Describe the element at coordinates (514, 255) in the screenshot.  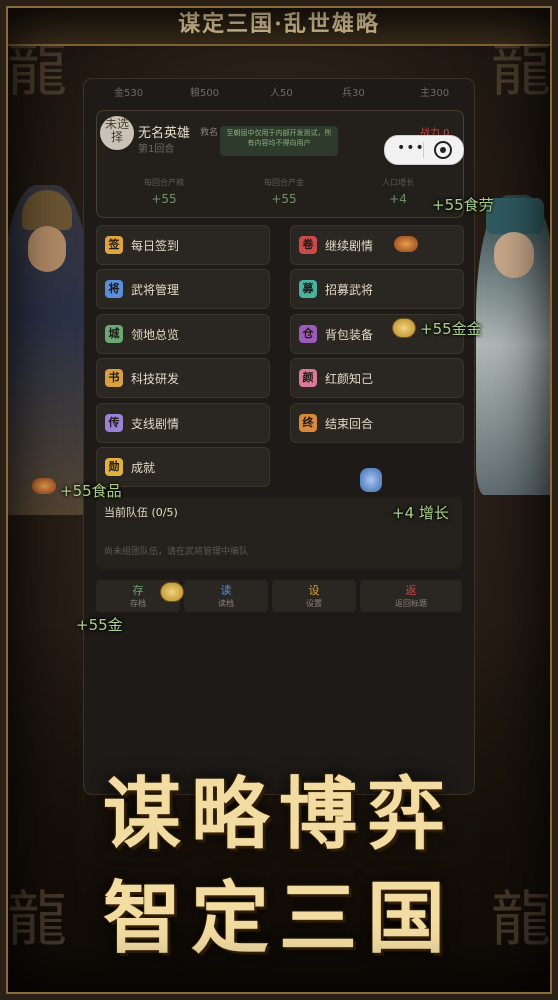
I see `strategist-face-right` at that location.